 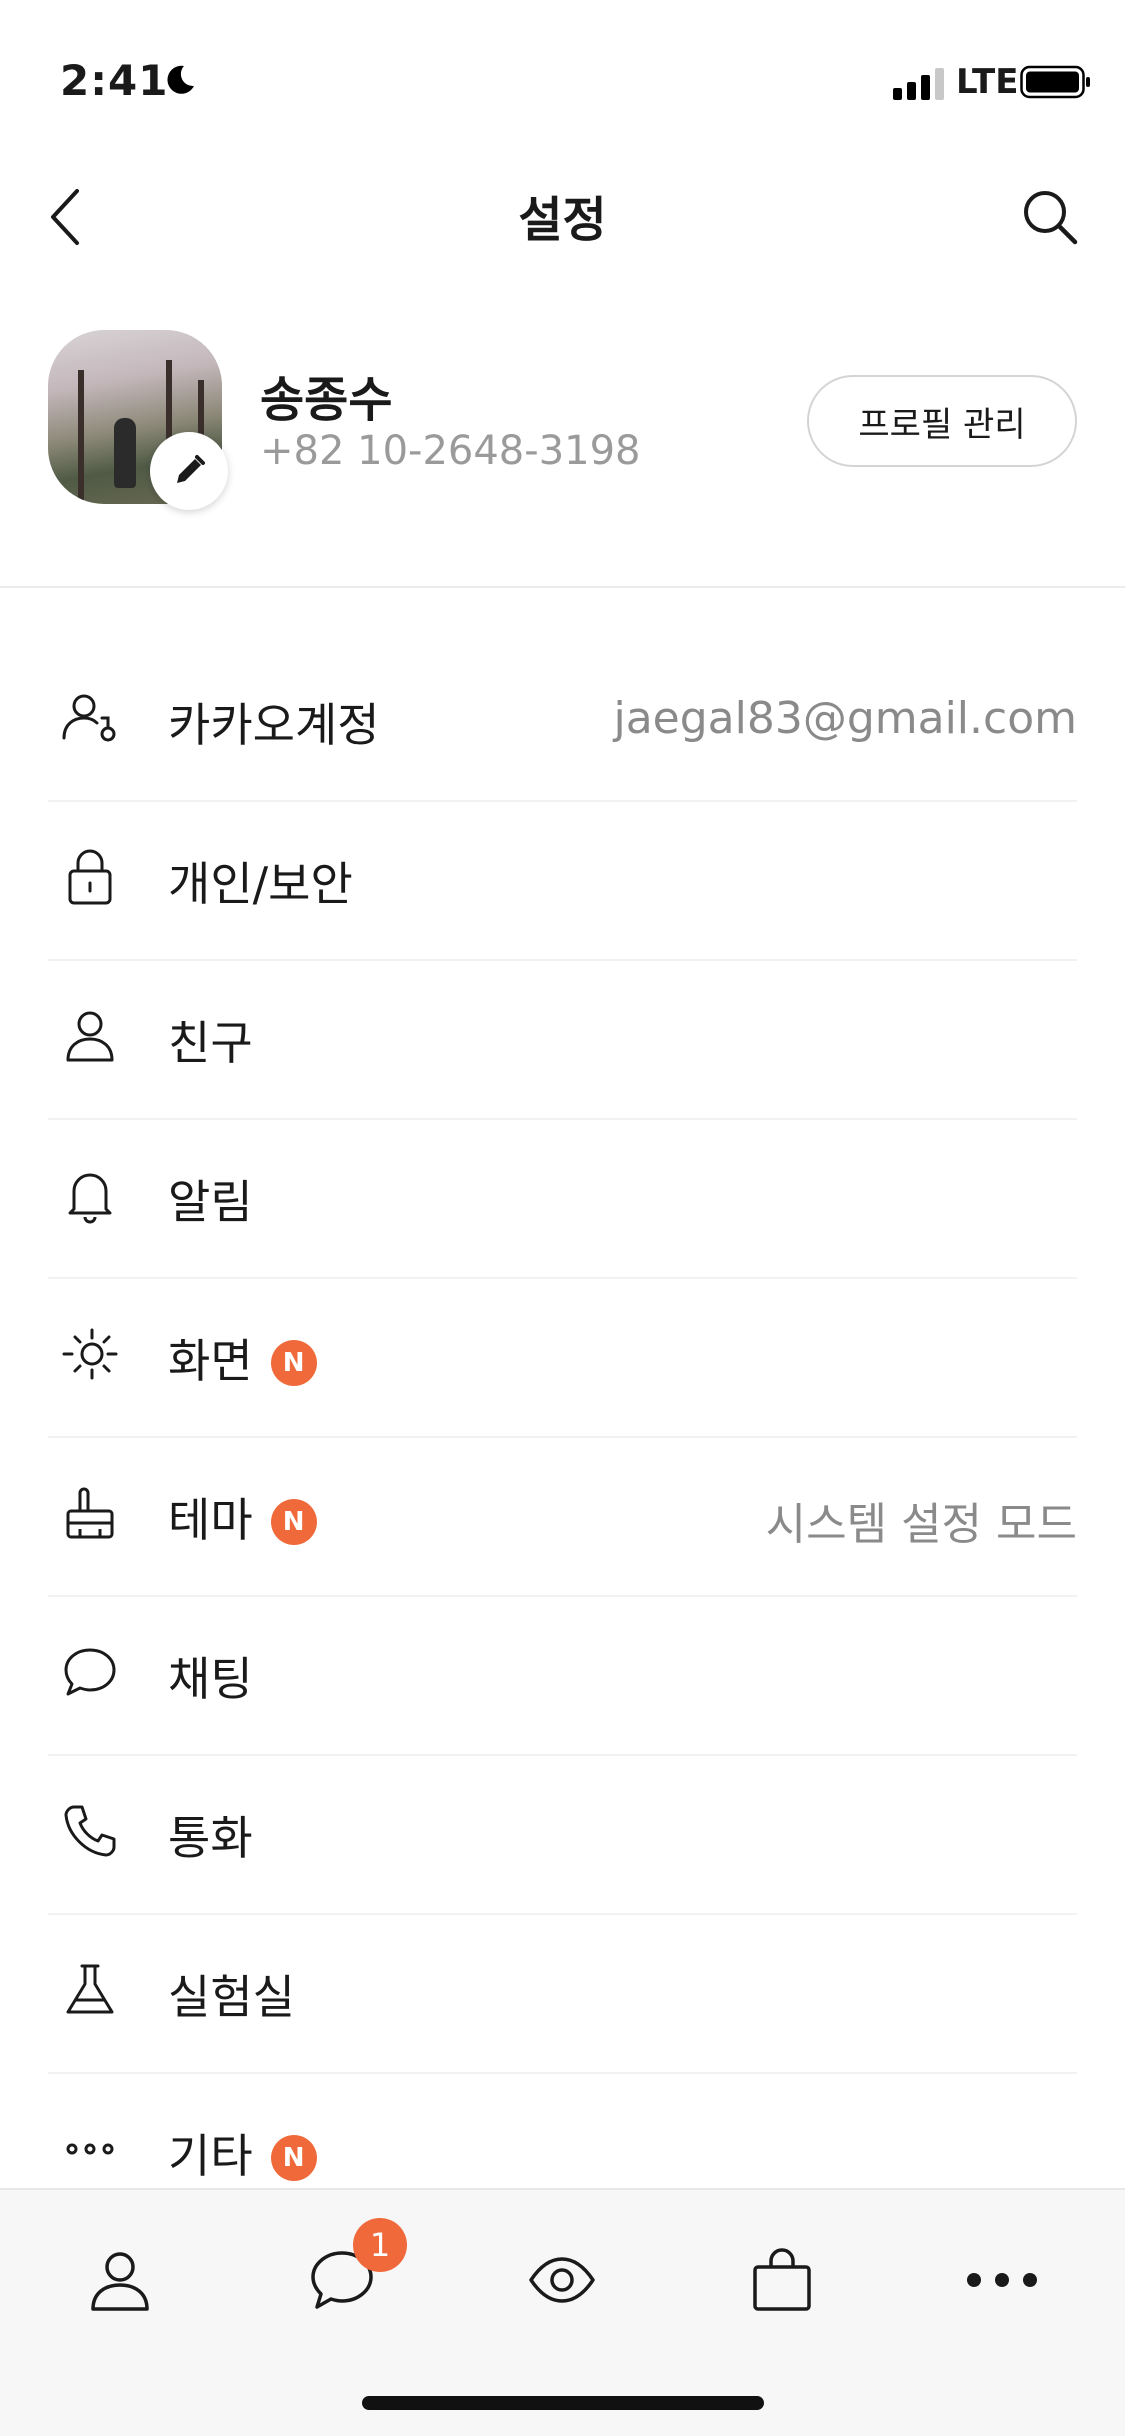 I want to click on setting-item-privacy: 개인/보안, so click(x=562, y=881).